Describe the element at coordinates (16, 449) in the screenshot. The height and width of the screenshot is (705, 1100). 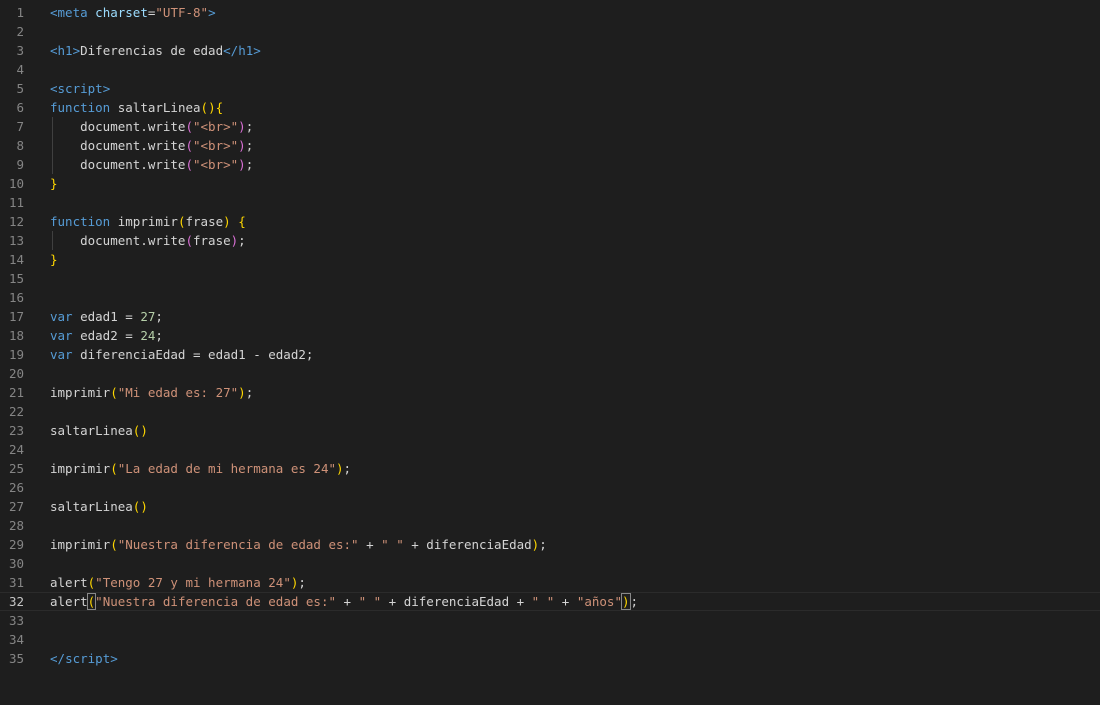
I see `line-number: 24` at that location.